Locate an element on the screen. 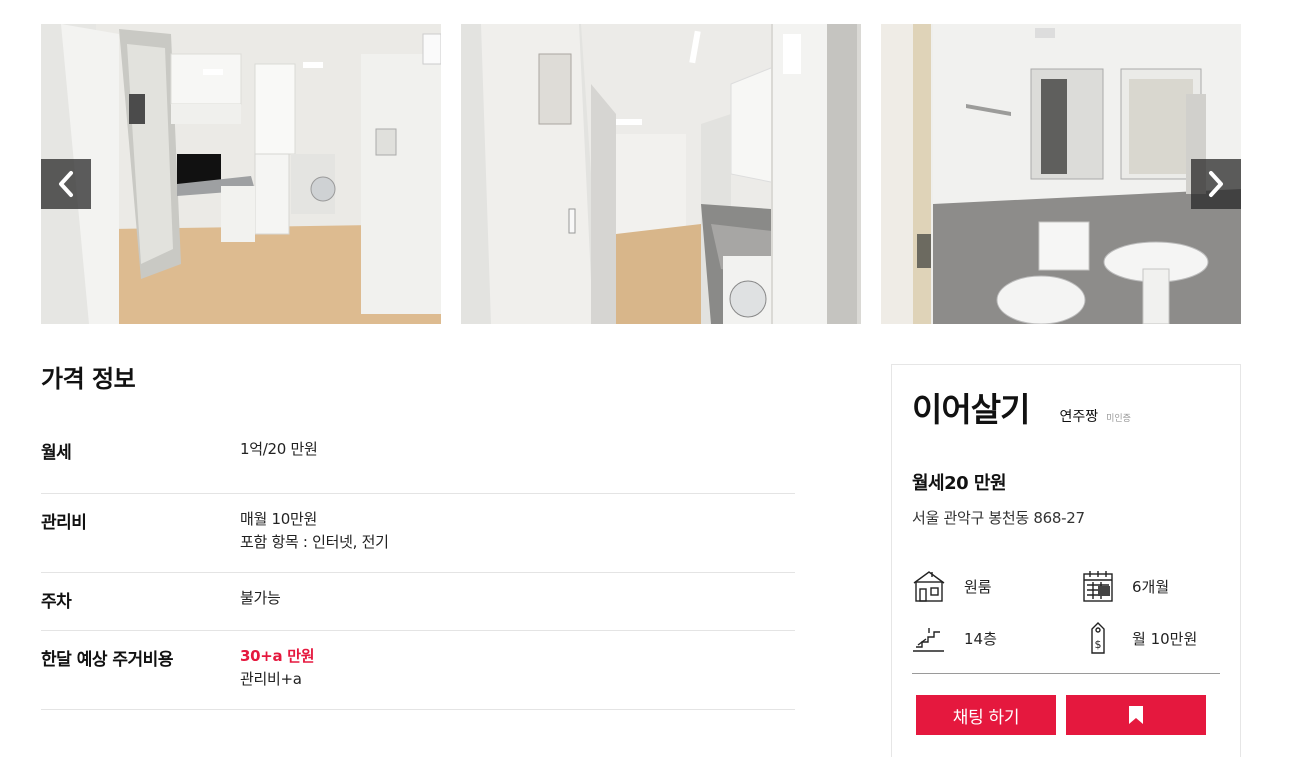 The height and width of the screenshot is (757, 1290). price-row-parking: 주차 불가능 is located at coordinates (418, 602).